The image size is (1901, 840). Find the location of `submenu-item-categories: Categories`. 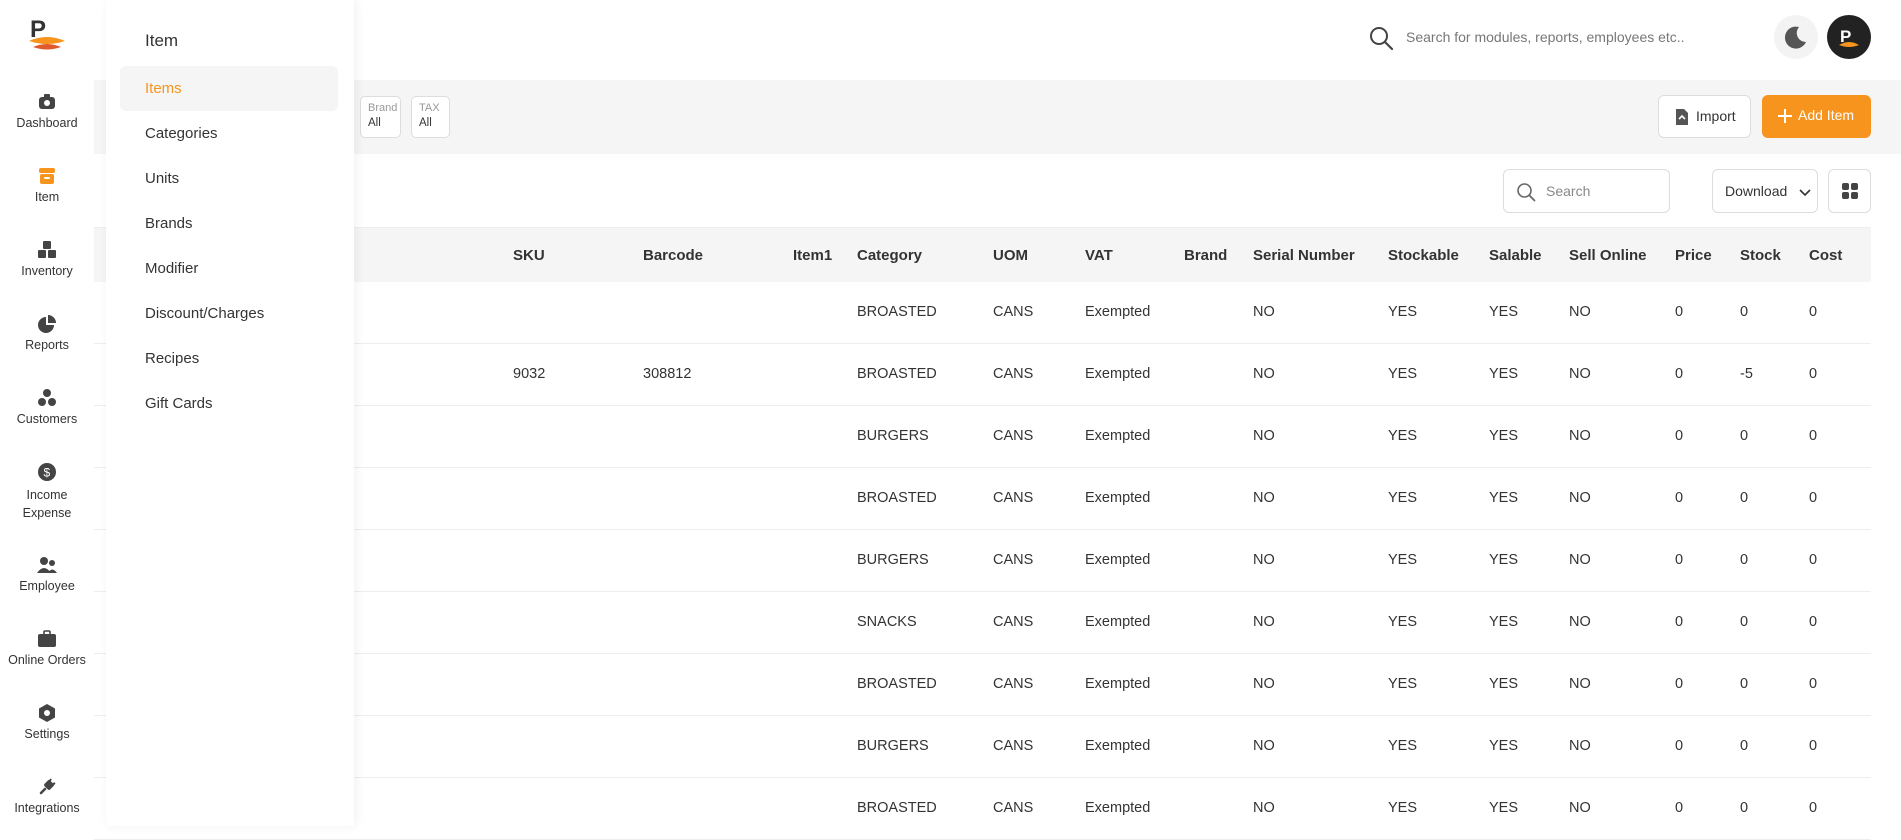

submenu-item-categories: Categories is located at coordinates (229, 133).